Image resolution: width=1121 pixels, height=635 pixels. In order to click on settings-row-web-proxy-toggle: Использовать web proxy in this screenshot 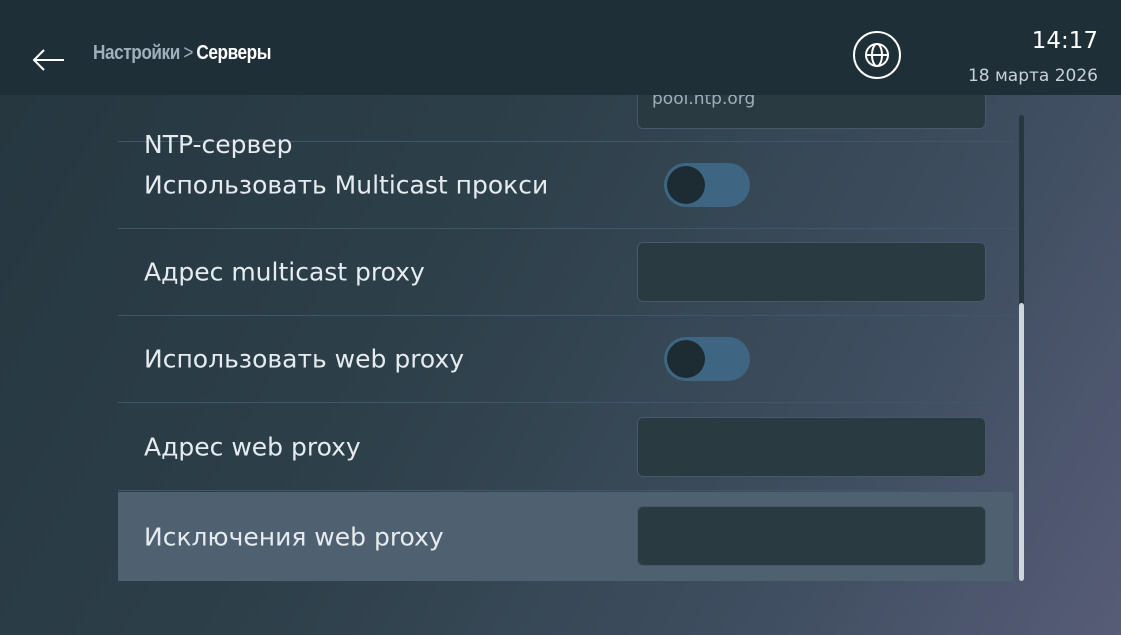, I will do `click(565, 359)`.